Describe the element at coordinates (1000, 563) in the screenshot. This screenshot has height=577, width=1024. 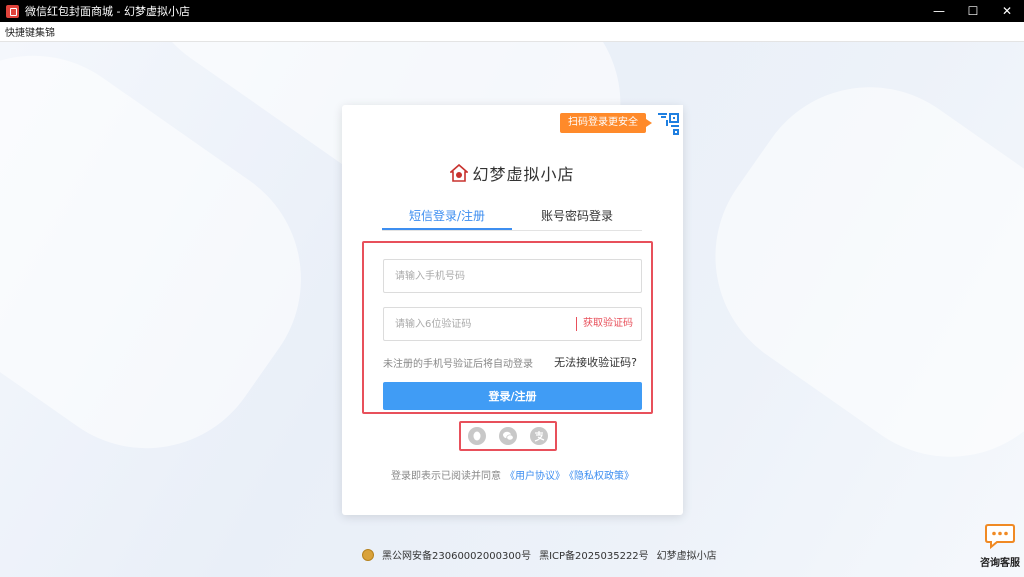
I see `customer-service-label: 咨询客服` at that location.